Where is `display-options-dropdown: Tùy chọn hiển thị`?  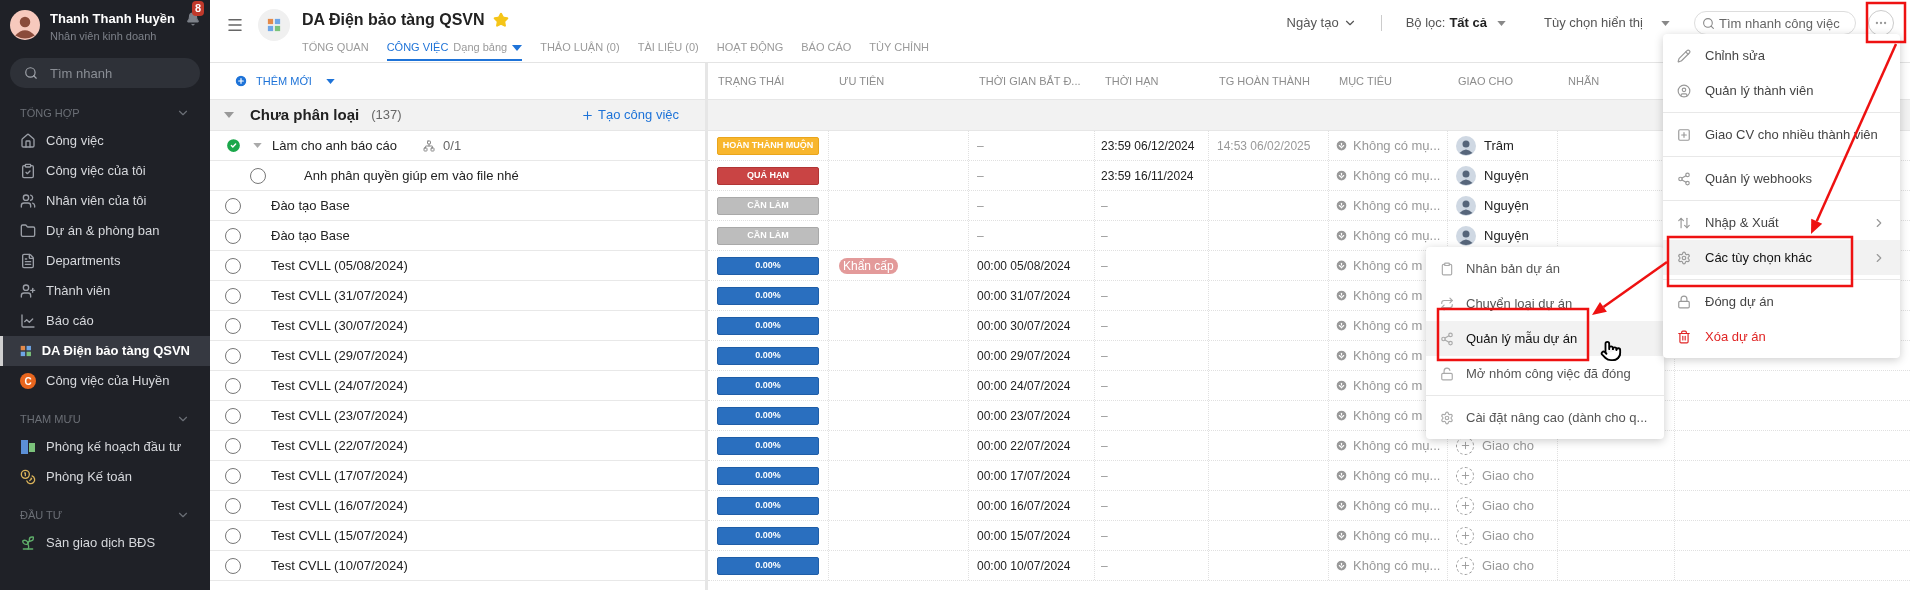 display-options-dropdown: Tùy chọn hiển thị is located at coordinates (1607, 23).